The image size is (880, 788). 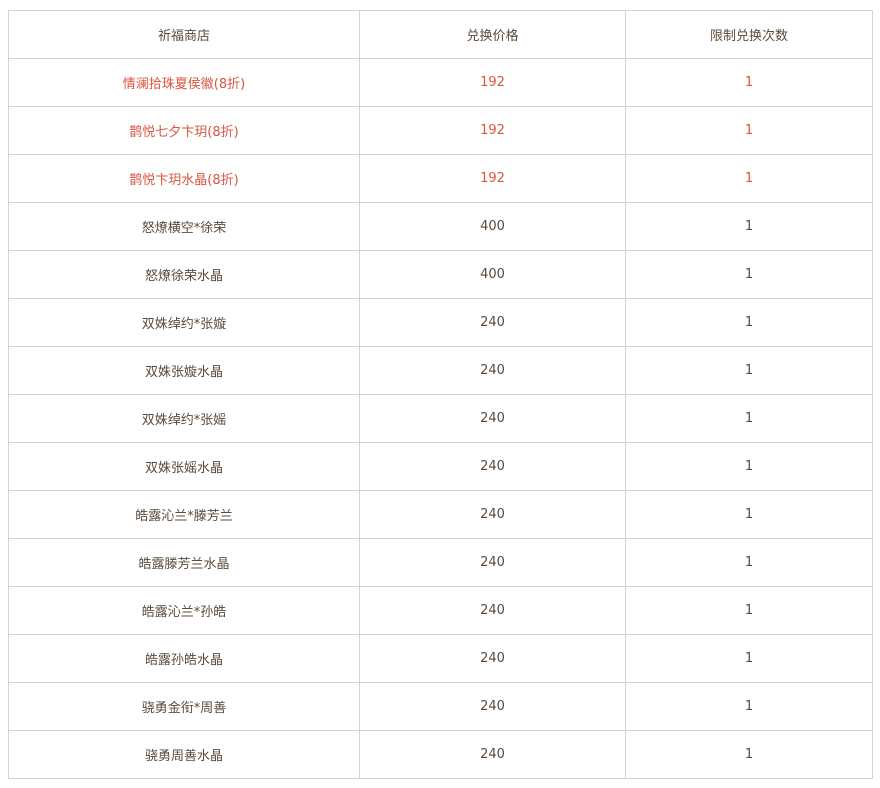 I want to click on table-row: 双姝张媱水晶 240 1, so click(x=440, y=466).